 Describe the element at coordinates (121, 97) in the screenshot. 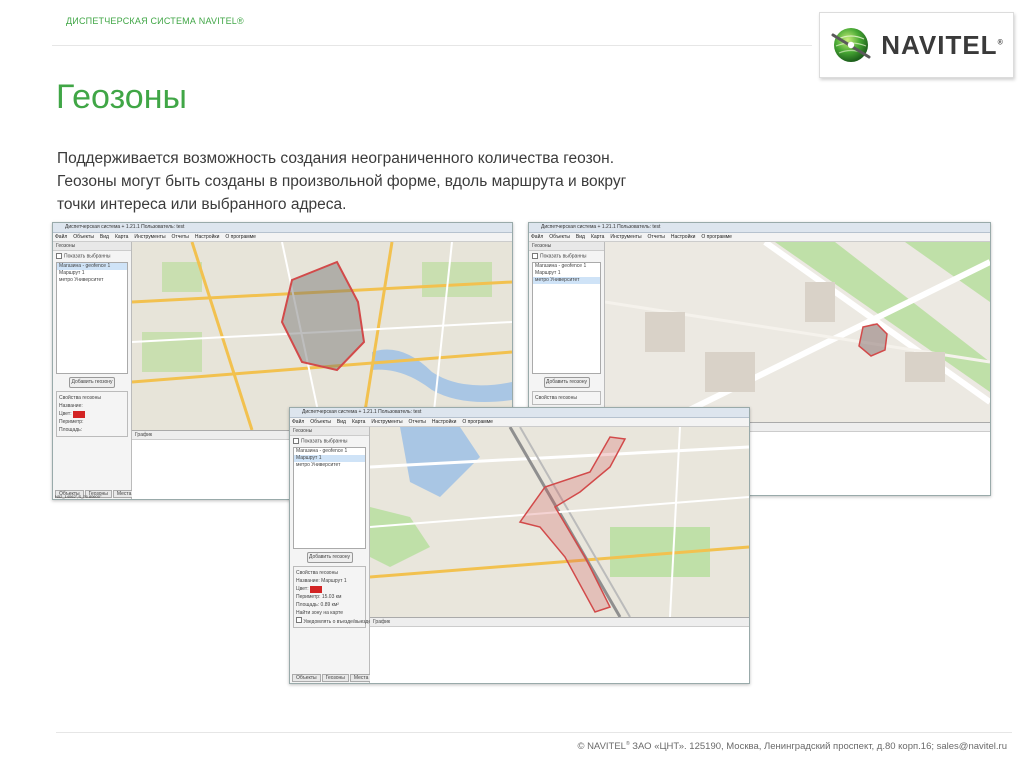

I see `page-title: Геозоны` at that location.